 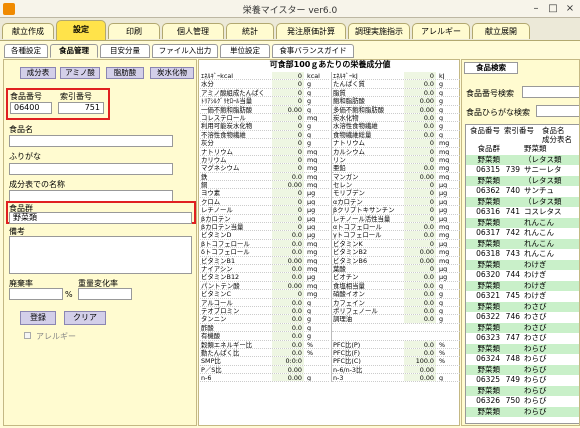 What do you see at coordinates (245, 51) in the screenshot?
I see `subtab-units: 単位設定` at bounding box center [245, 51].